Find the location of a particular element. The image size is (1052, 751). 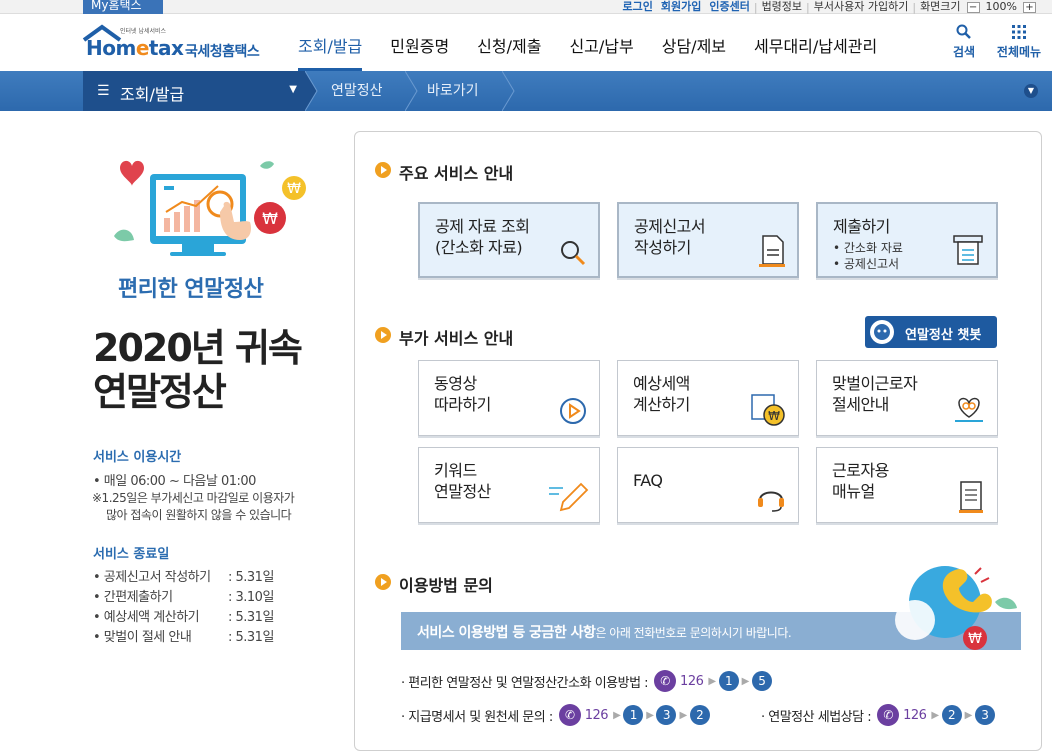

deduction-data-lookup-button: 공제 자료 조회 (간소화 자료) is located at coordinates (509, 240).